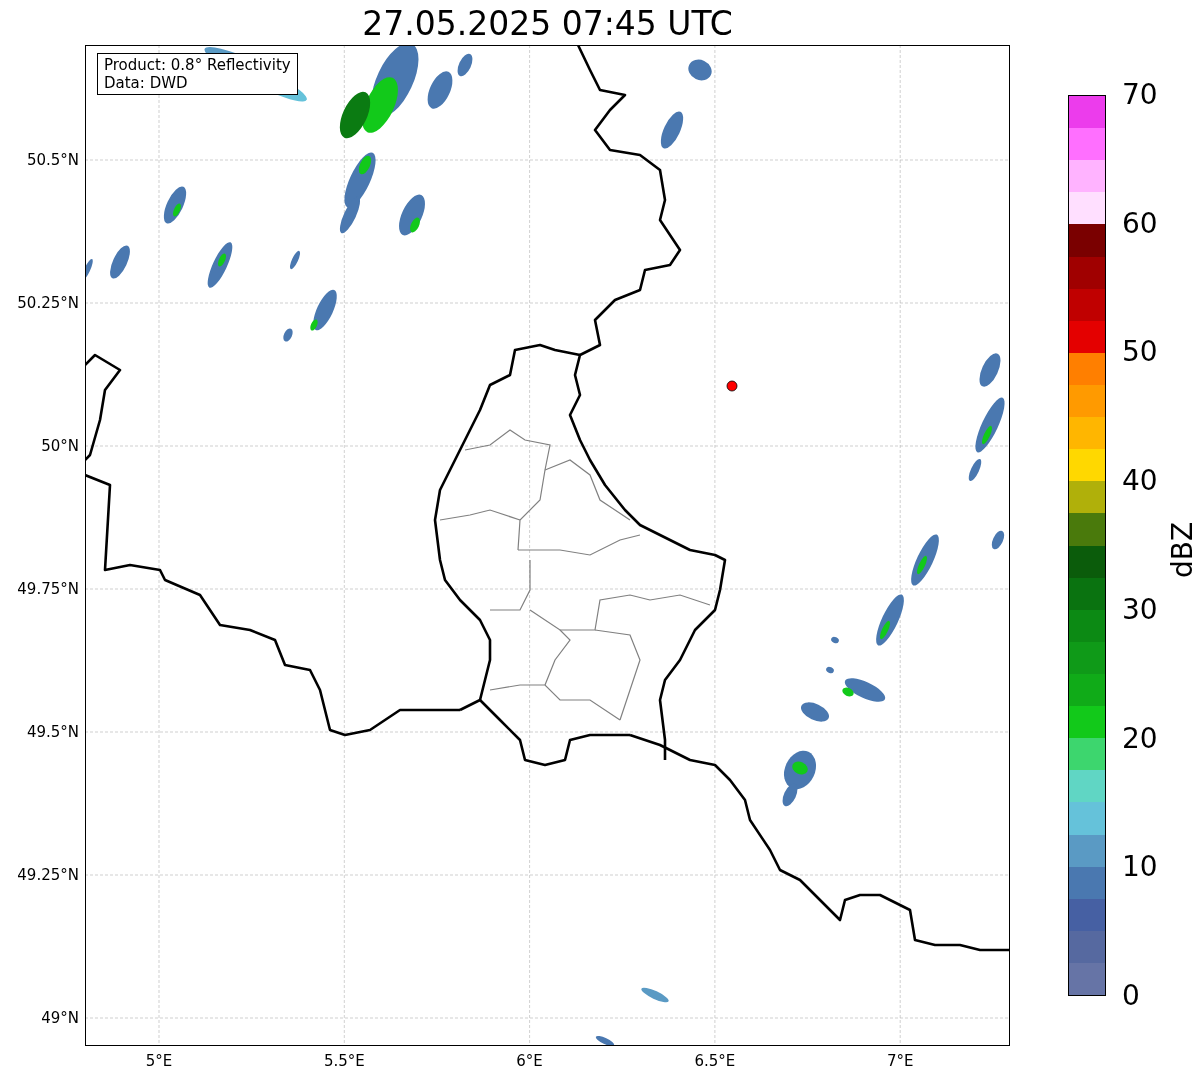 Image resolution: width=1202 pixels, height=1081 pixels. What do you see at coordinates (1183, 550) in the screenshot?
I see `colorbar-label: dBZ` at bounding box center [1183, 550].